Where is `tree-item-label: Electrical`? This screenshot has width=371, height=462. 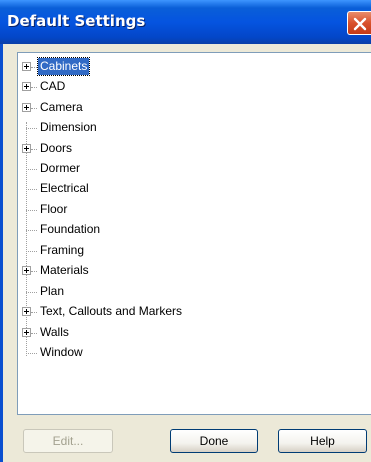 tree-item-label: Electrical is located at coordinates (64, 188).